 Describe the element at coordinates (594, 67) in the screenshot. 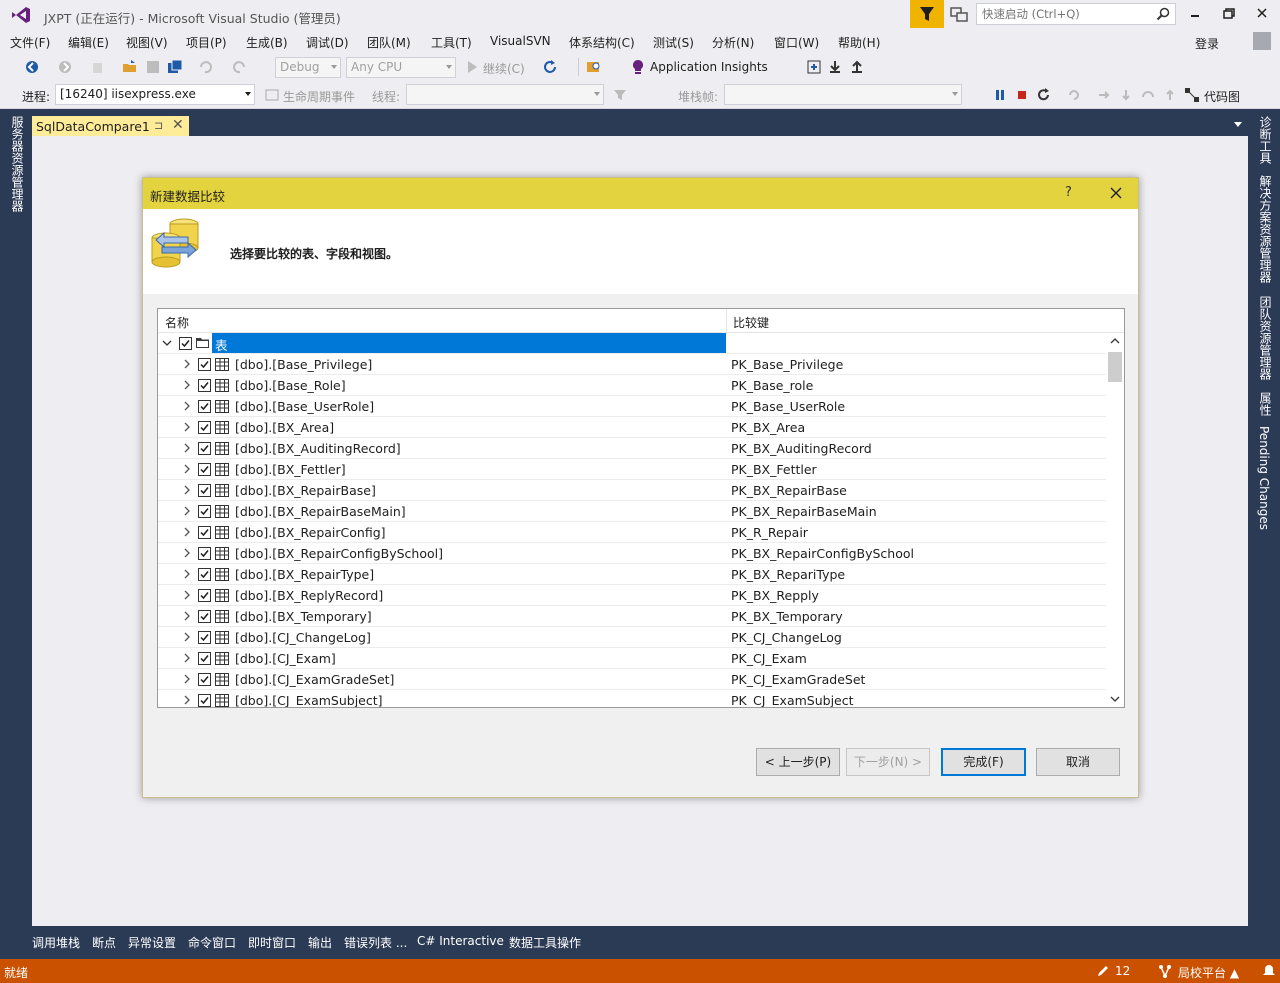

I see `find-icon` at that location.